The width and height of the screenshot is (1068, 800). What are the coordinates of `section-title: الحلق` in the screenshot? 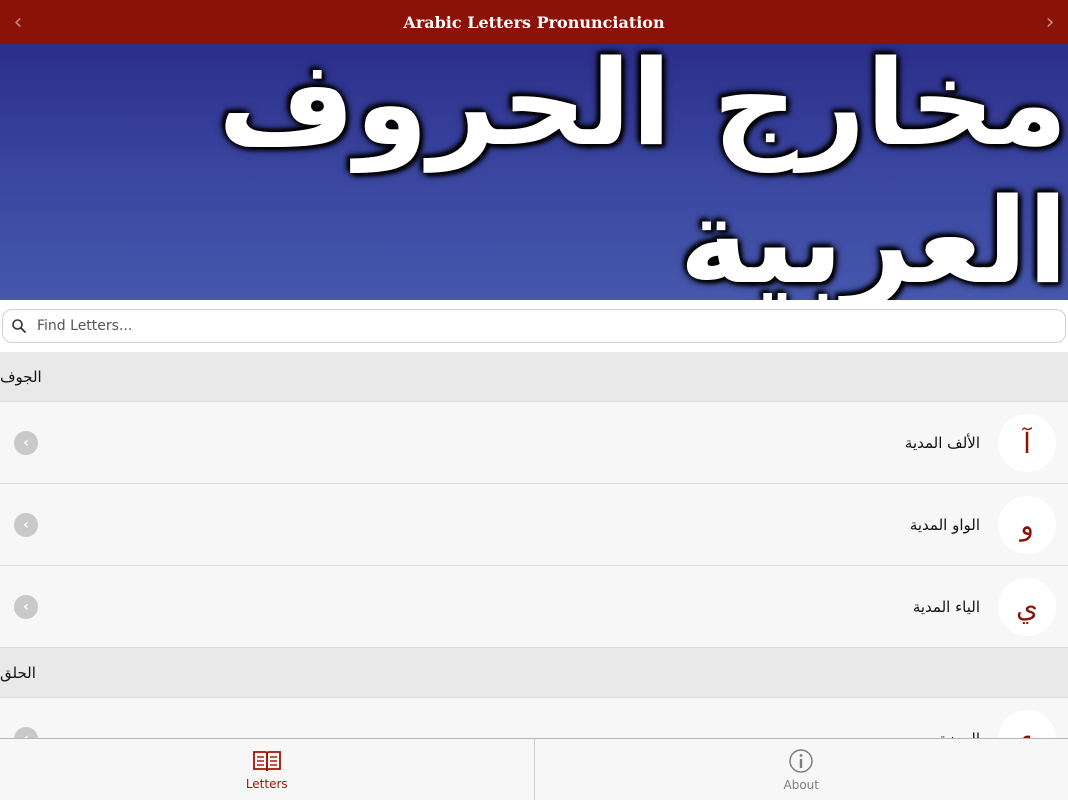 It's located at (18, 672).